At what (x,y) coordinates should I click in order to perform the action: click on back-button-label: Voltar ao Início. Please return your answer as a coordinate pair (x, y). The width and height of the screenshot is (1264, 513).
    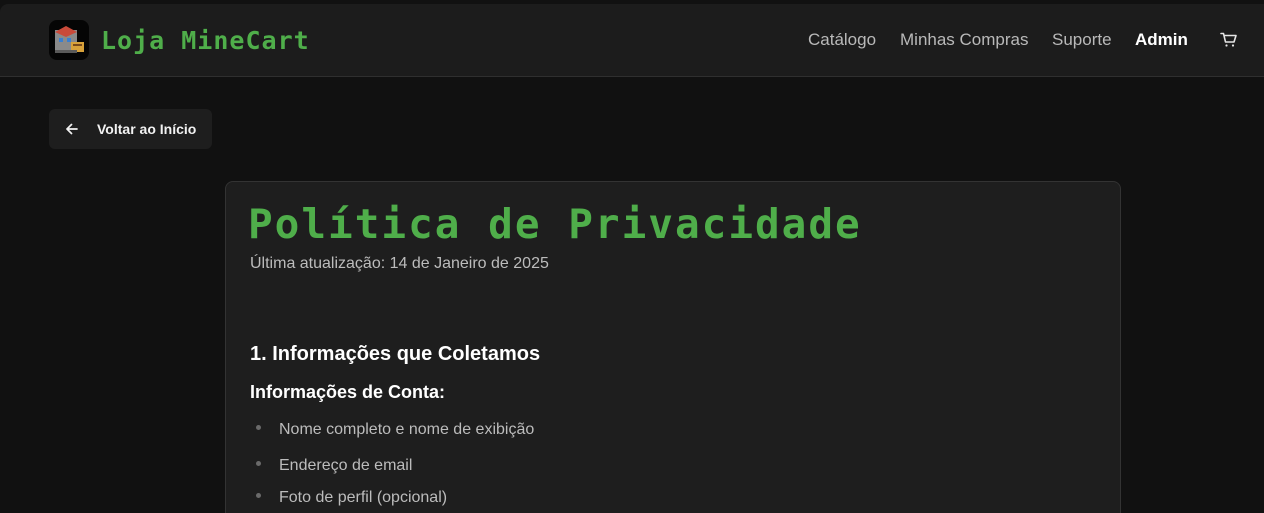
    Looking at the image, I should click on (147, 129).